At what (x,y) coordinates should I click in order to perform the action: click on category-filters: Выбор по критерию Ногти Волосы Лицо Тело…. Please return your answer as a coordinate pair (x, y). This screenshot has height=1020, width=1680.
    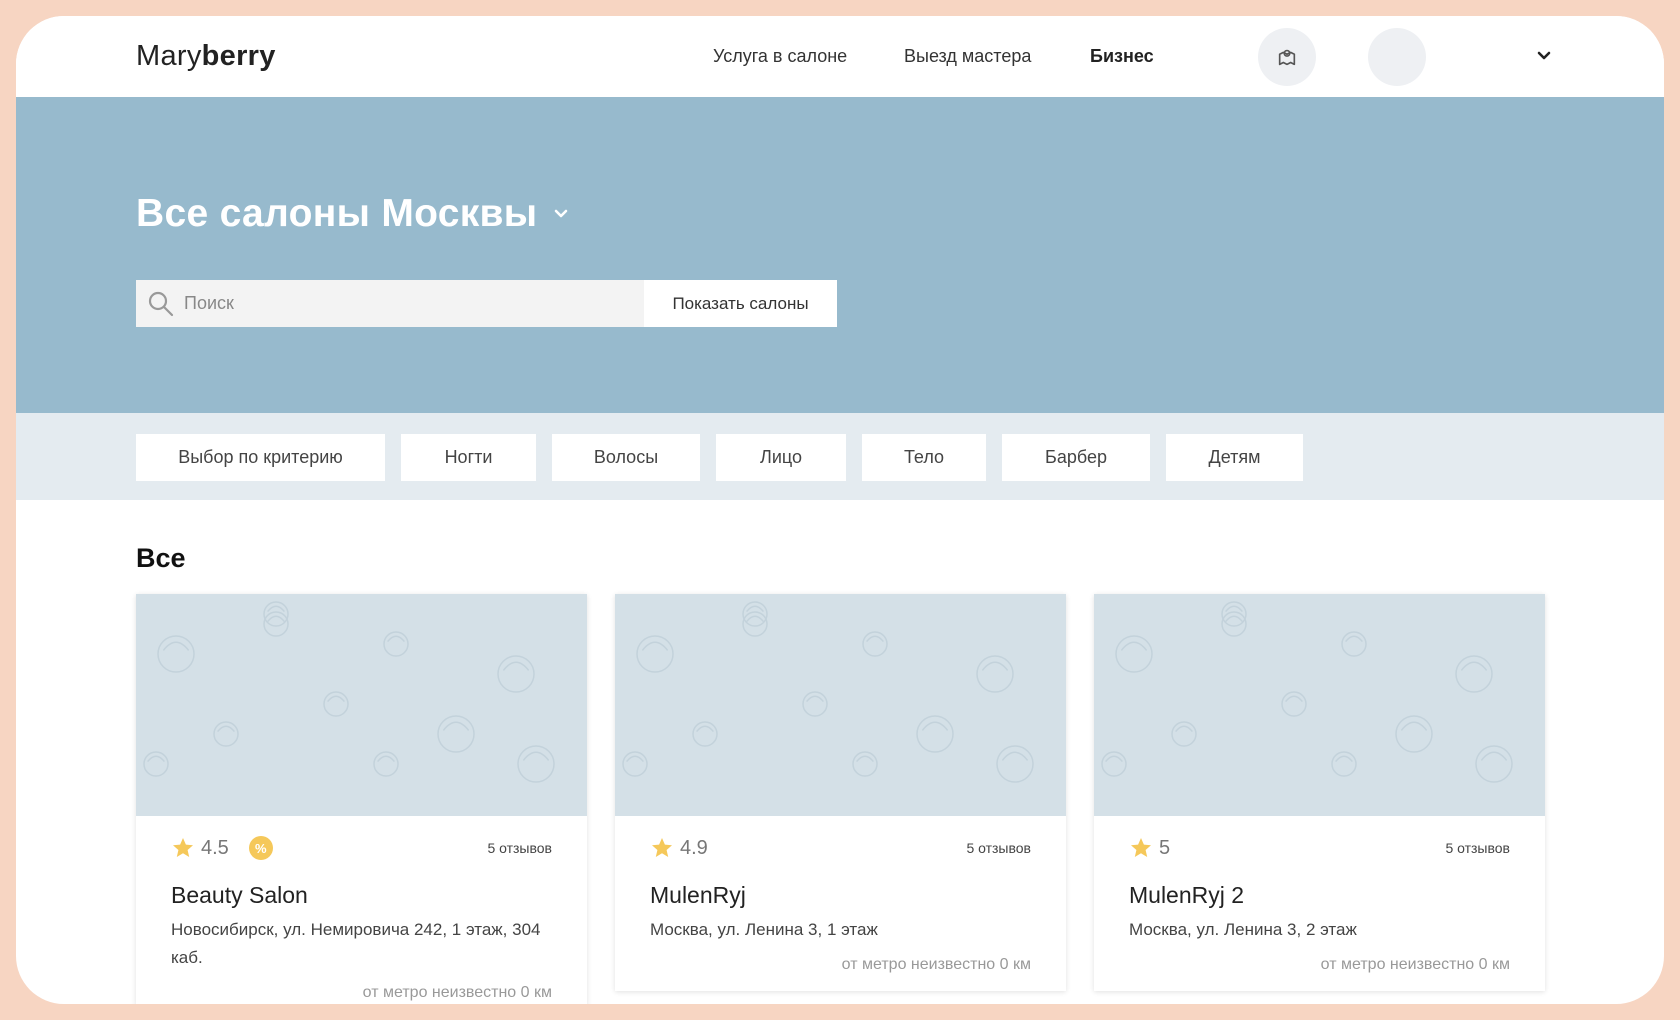
    Looking at the image, I should click on (840, 456).